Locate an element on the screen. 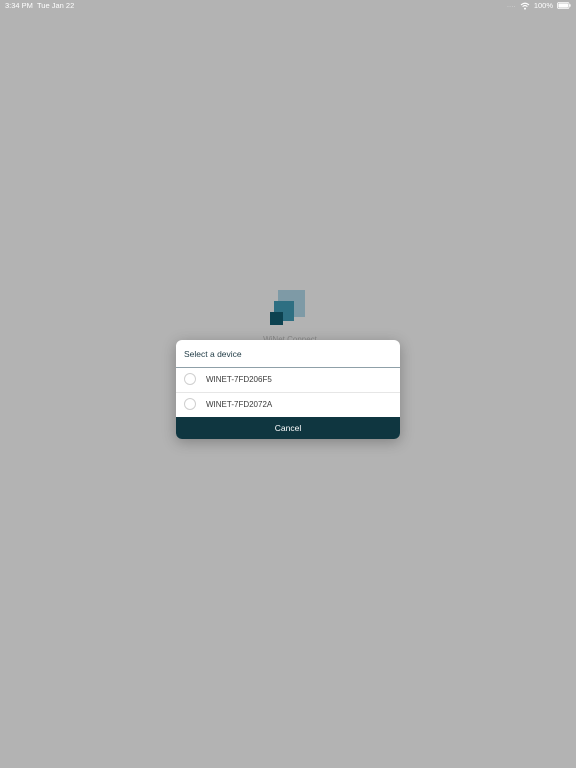 This screenshot has height=768, width=576. battery-icon is located at coordinates (564, 5).